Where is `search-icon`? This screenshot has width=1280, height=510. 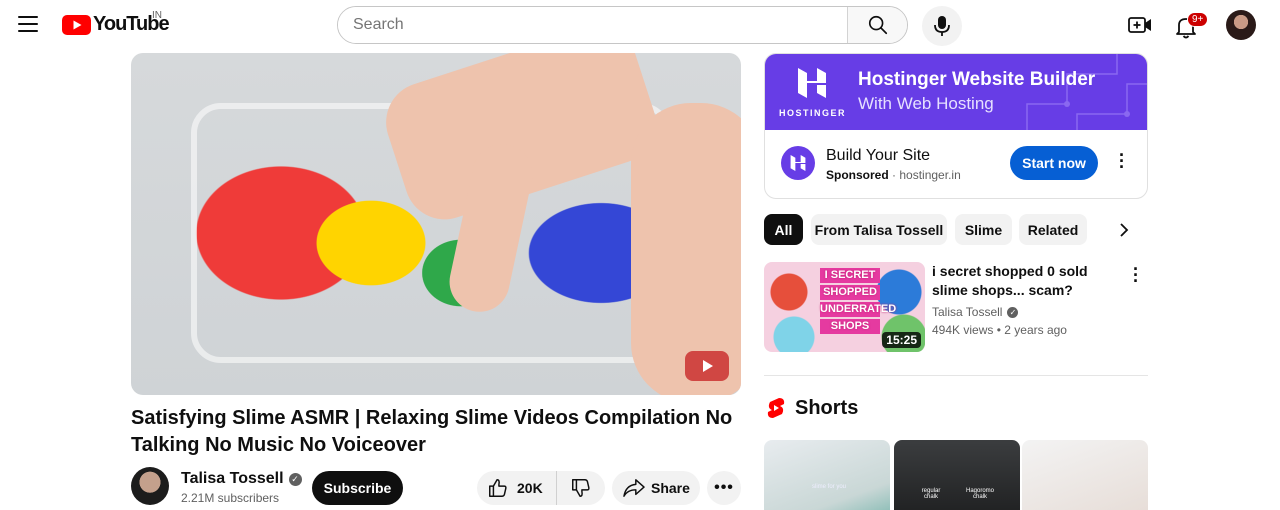 search-icon is located at coordinates (877, 25).